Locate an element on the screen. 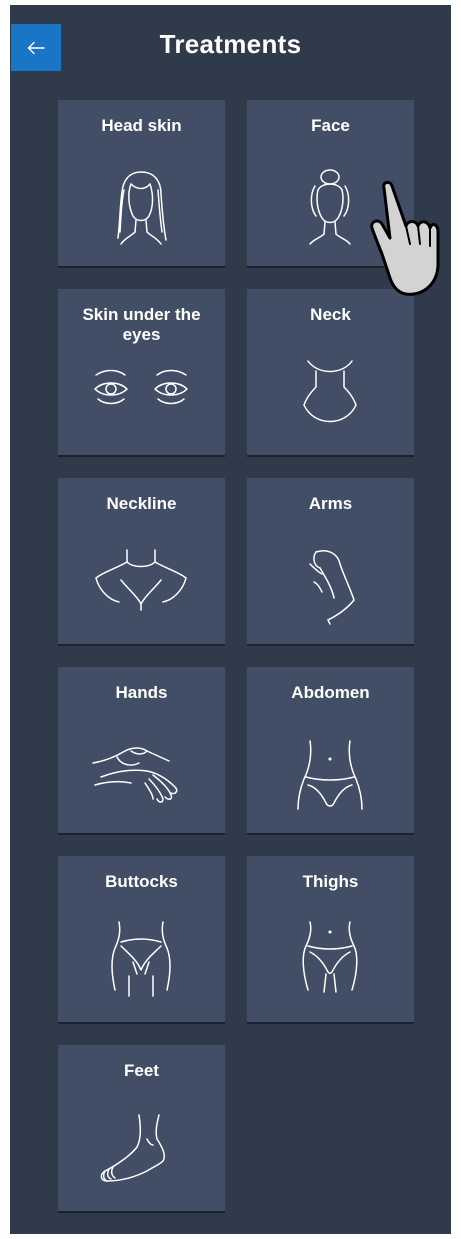 The image size is (461, 1239). tile-neck: Neck is located at coordinates (330, 373).